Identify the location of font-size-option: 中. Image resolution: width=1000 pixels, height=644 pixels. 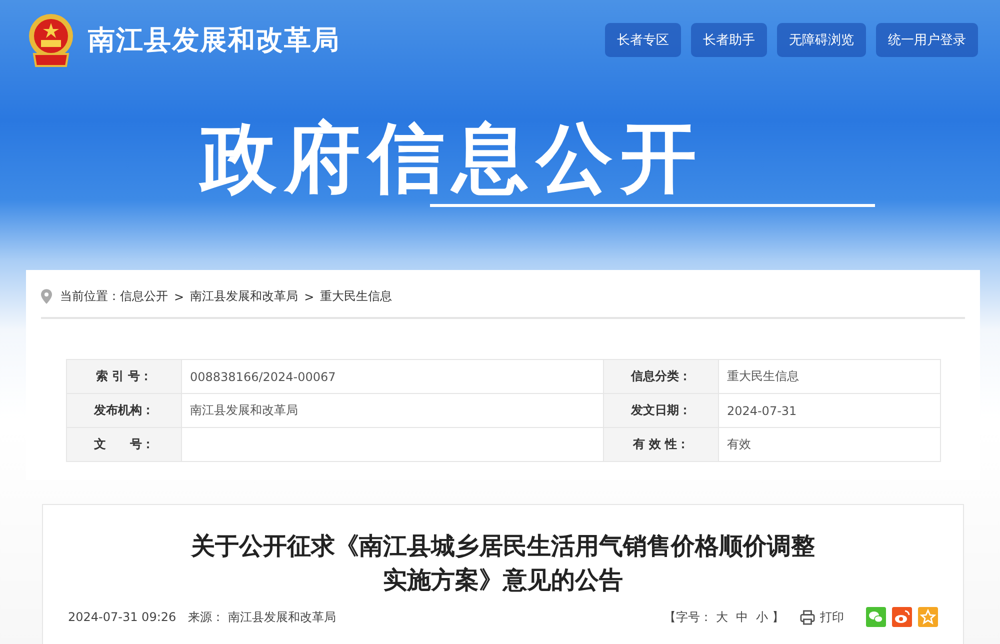
(742, 617).